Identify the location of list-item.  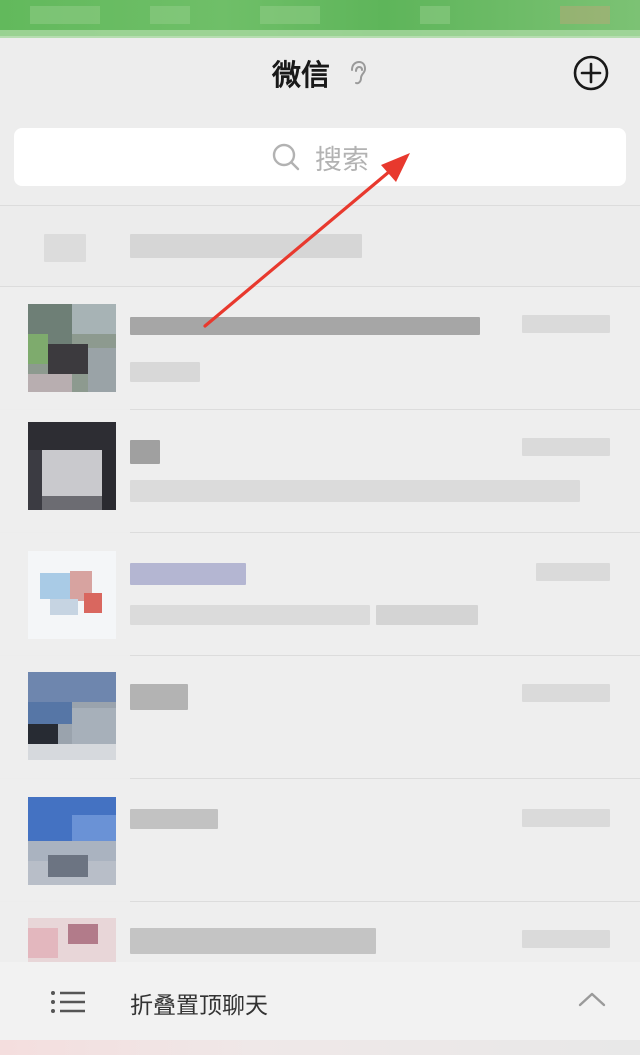
(320, 246).